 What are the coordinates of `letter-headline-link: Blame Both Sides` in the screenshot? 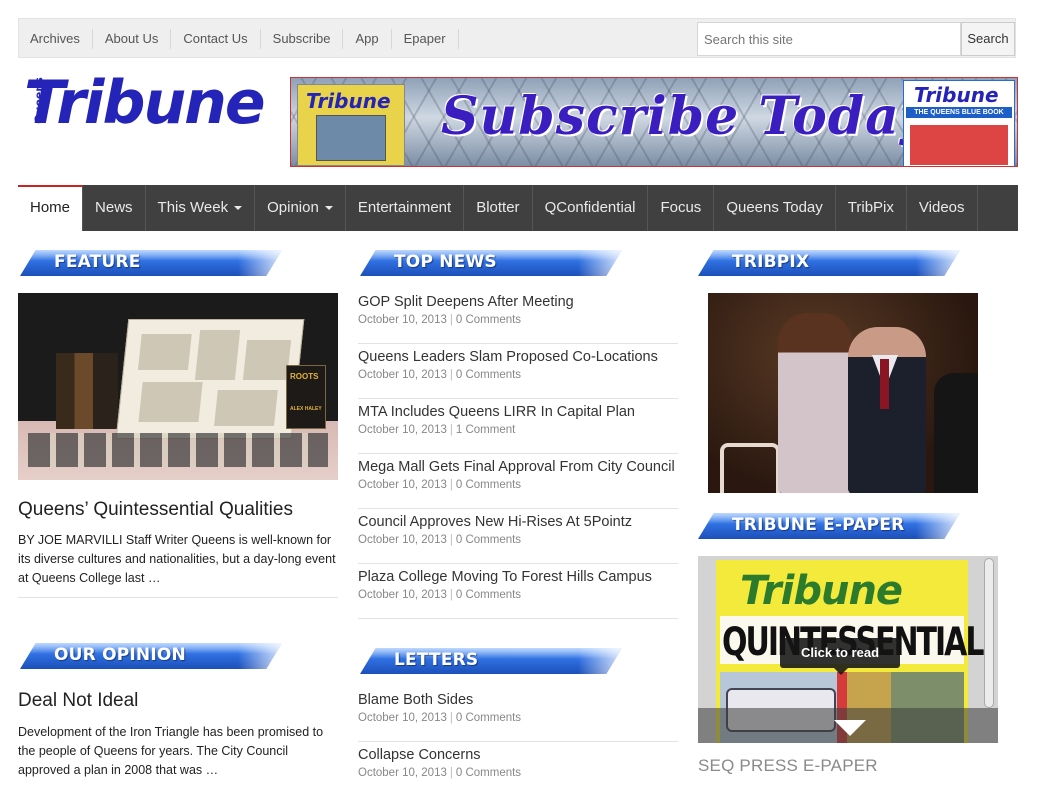 It's located at (518, 700).